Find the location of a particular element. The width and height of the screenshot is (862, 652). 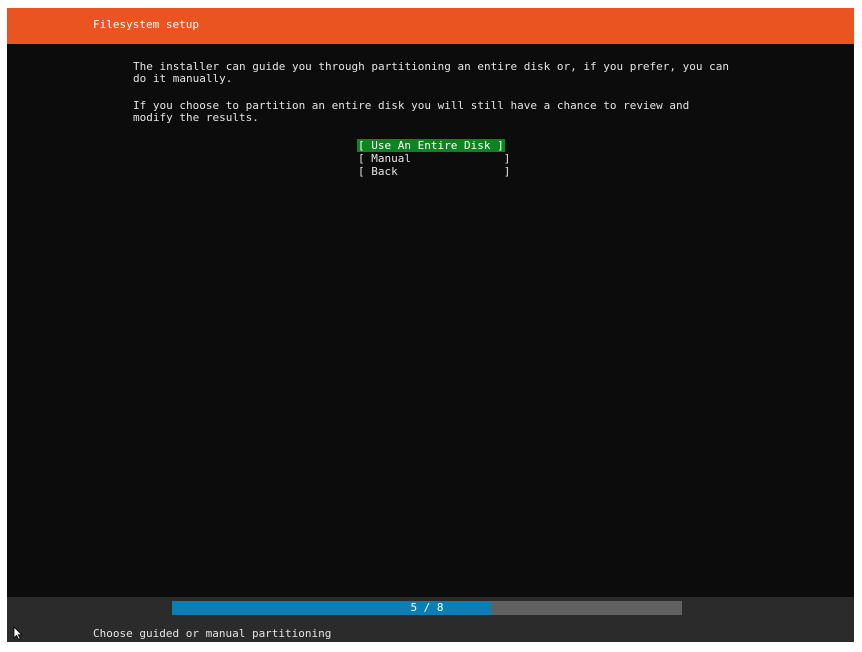

manual-button: [ Manual ] is located at coordinates (433, 158).